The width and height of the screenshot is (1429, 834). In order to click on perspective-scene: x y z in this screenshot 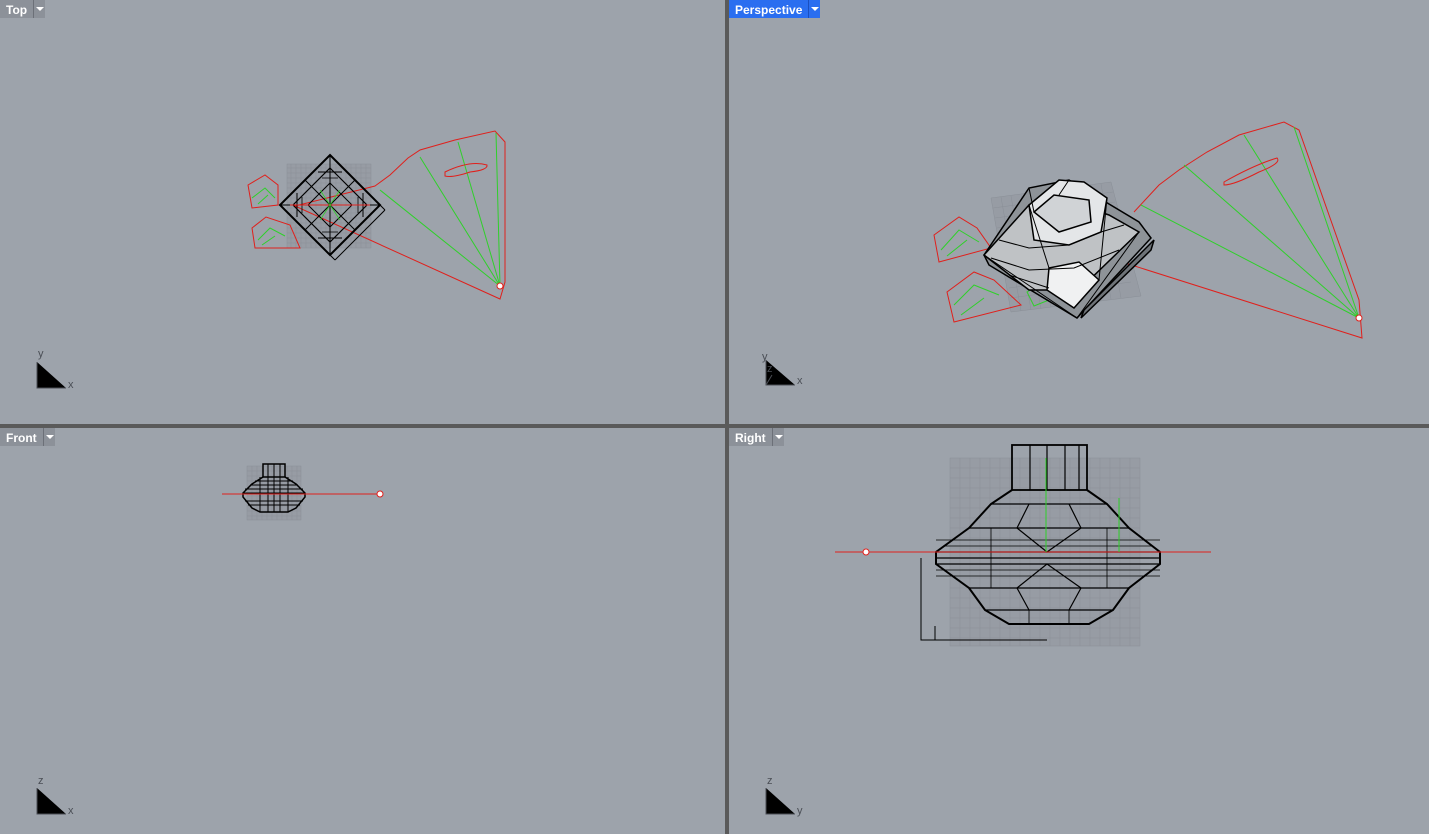, I will do `click(1062, 254)`.